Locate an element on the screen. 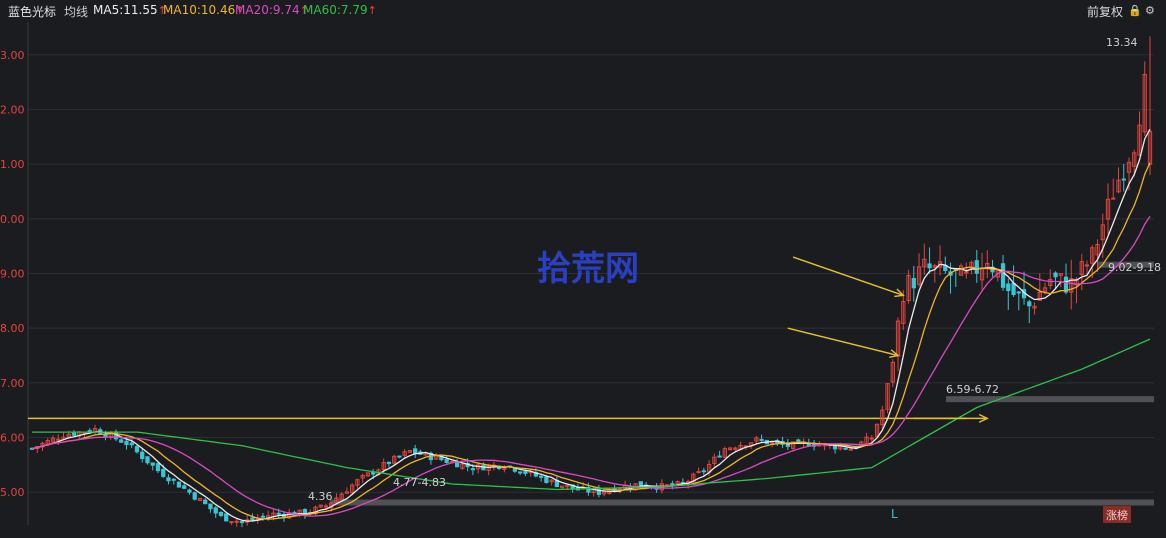 This screenshot has height=538, width=1166. y-tick-label: 9.00 is located at coordinates (12, 274).